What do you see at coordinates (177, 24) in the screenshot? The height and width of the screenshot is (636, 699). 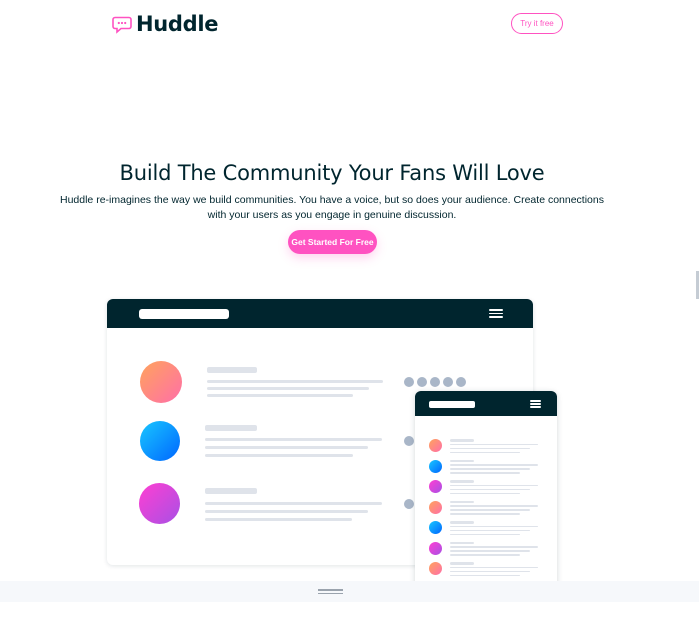 I see `brand-name: Huddle` at bounding box center [177, 24].